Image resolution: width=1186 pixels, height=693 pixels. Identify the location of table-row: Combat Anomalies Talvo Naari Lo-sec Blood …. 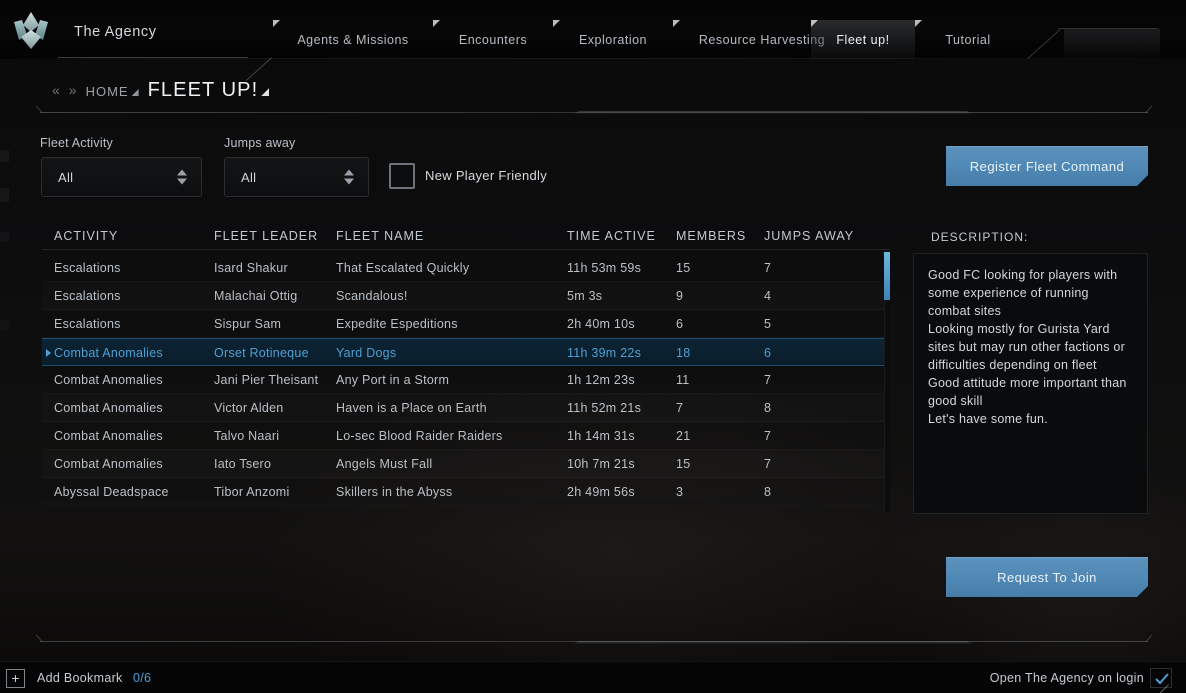
(466, 436).